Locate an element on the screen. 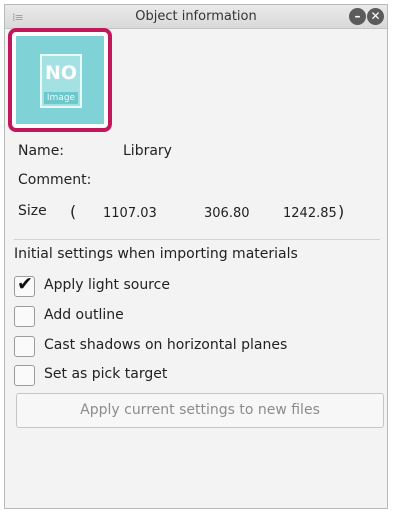 This screenshot has width=395, height=513. name-label: Name: is located at coordinates (41, 151).